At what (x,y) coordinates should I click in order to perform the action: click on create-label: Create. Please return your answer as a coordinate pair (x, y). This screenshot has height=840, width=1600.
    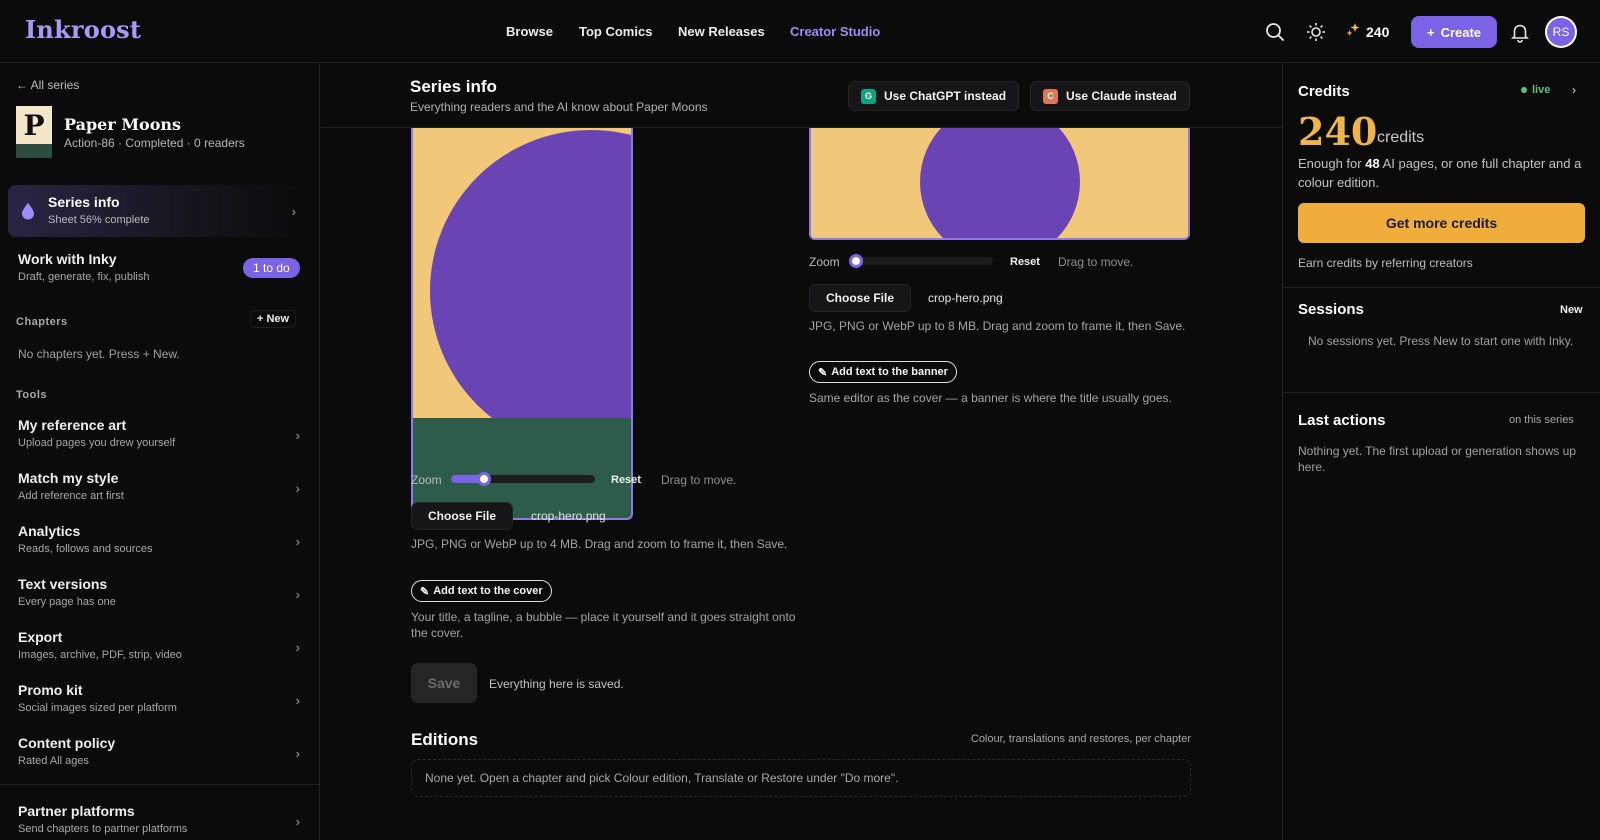
    Looking at the image, I should click on (1461, 32).